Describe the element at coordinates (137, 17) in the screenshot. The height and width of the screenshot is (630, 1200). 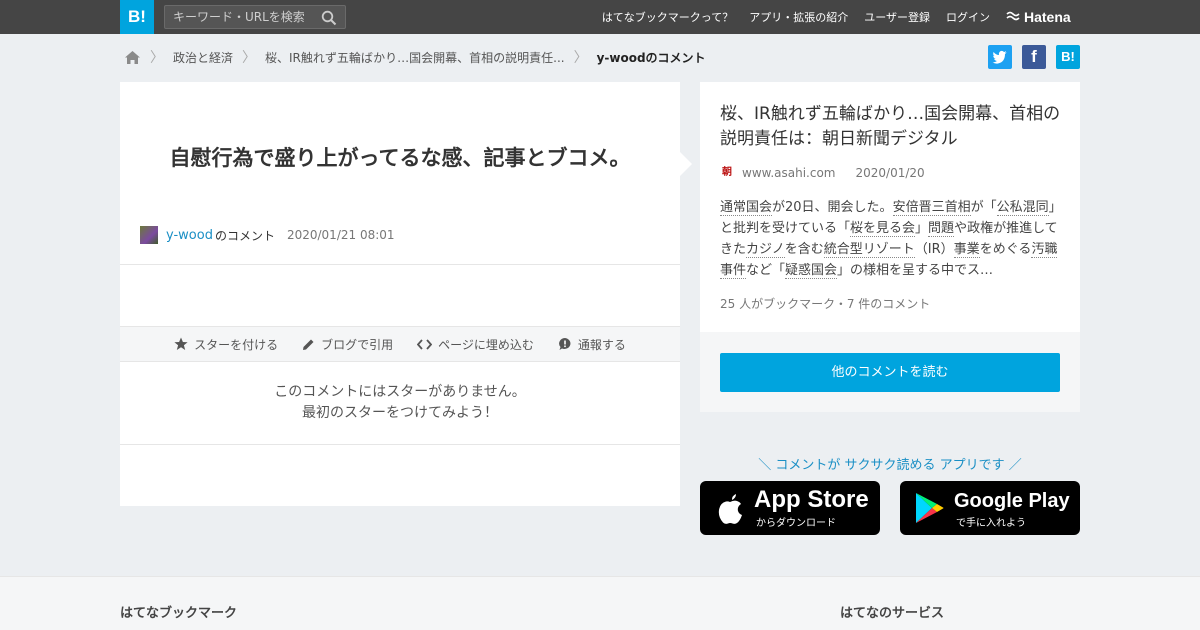
I see `hatena-bookmark-logo: B!` at that location.